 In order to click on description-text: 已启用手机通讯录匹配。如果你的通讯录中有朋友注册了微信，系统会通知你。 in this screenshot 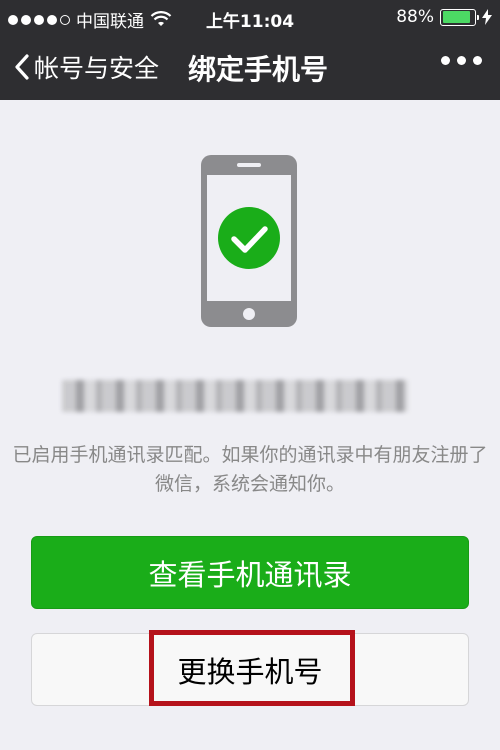, I will do `click(250, 469)`.